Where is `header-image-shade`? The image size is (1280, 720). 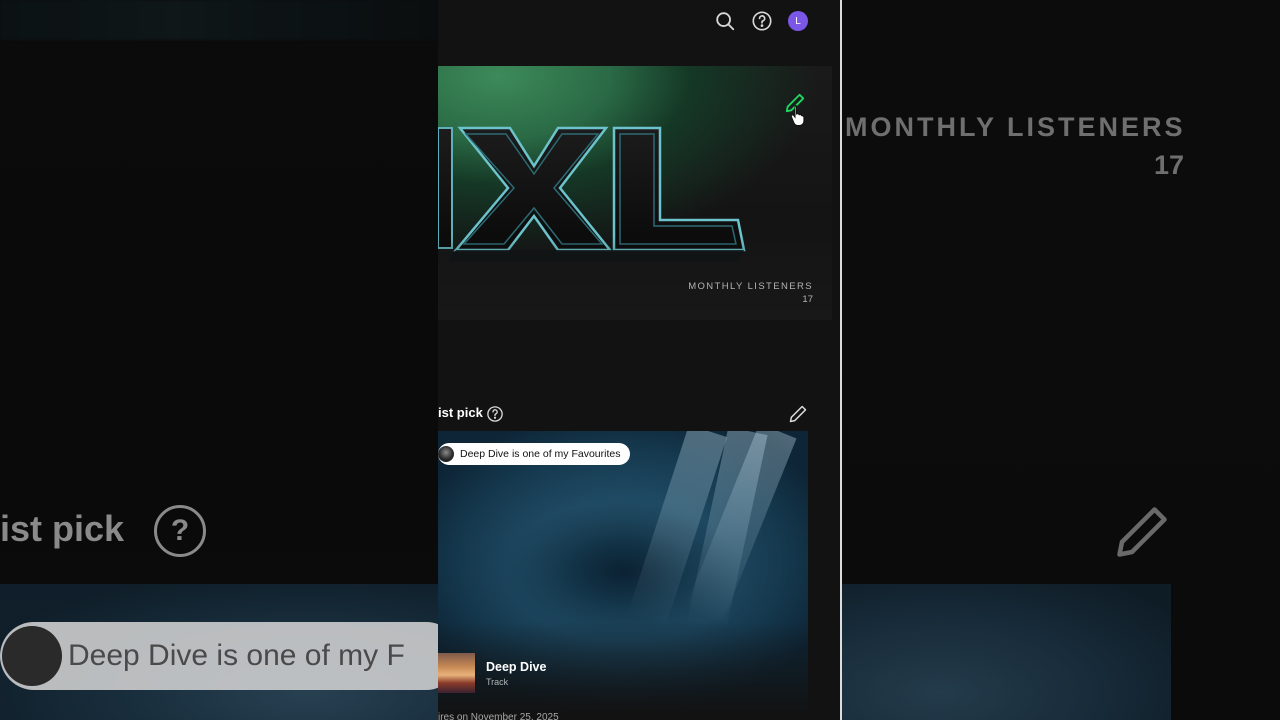 header-image-shade is located at coordinates (635, 278).